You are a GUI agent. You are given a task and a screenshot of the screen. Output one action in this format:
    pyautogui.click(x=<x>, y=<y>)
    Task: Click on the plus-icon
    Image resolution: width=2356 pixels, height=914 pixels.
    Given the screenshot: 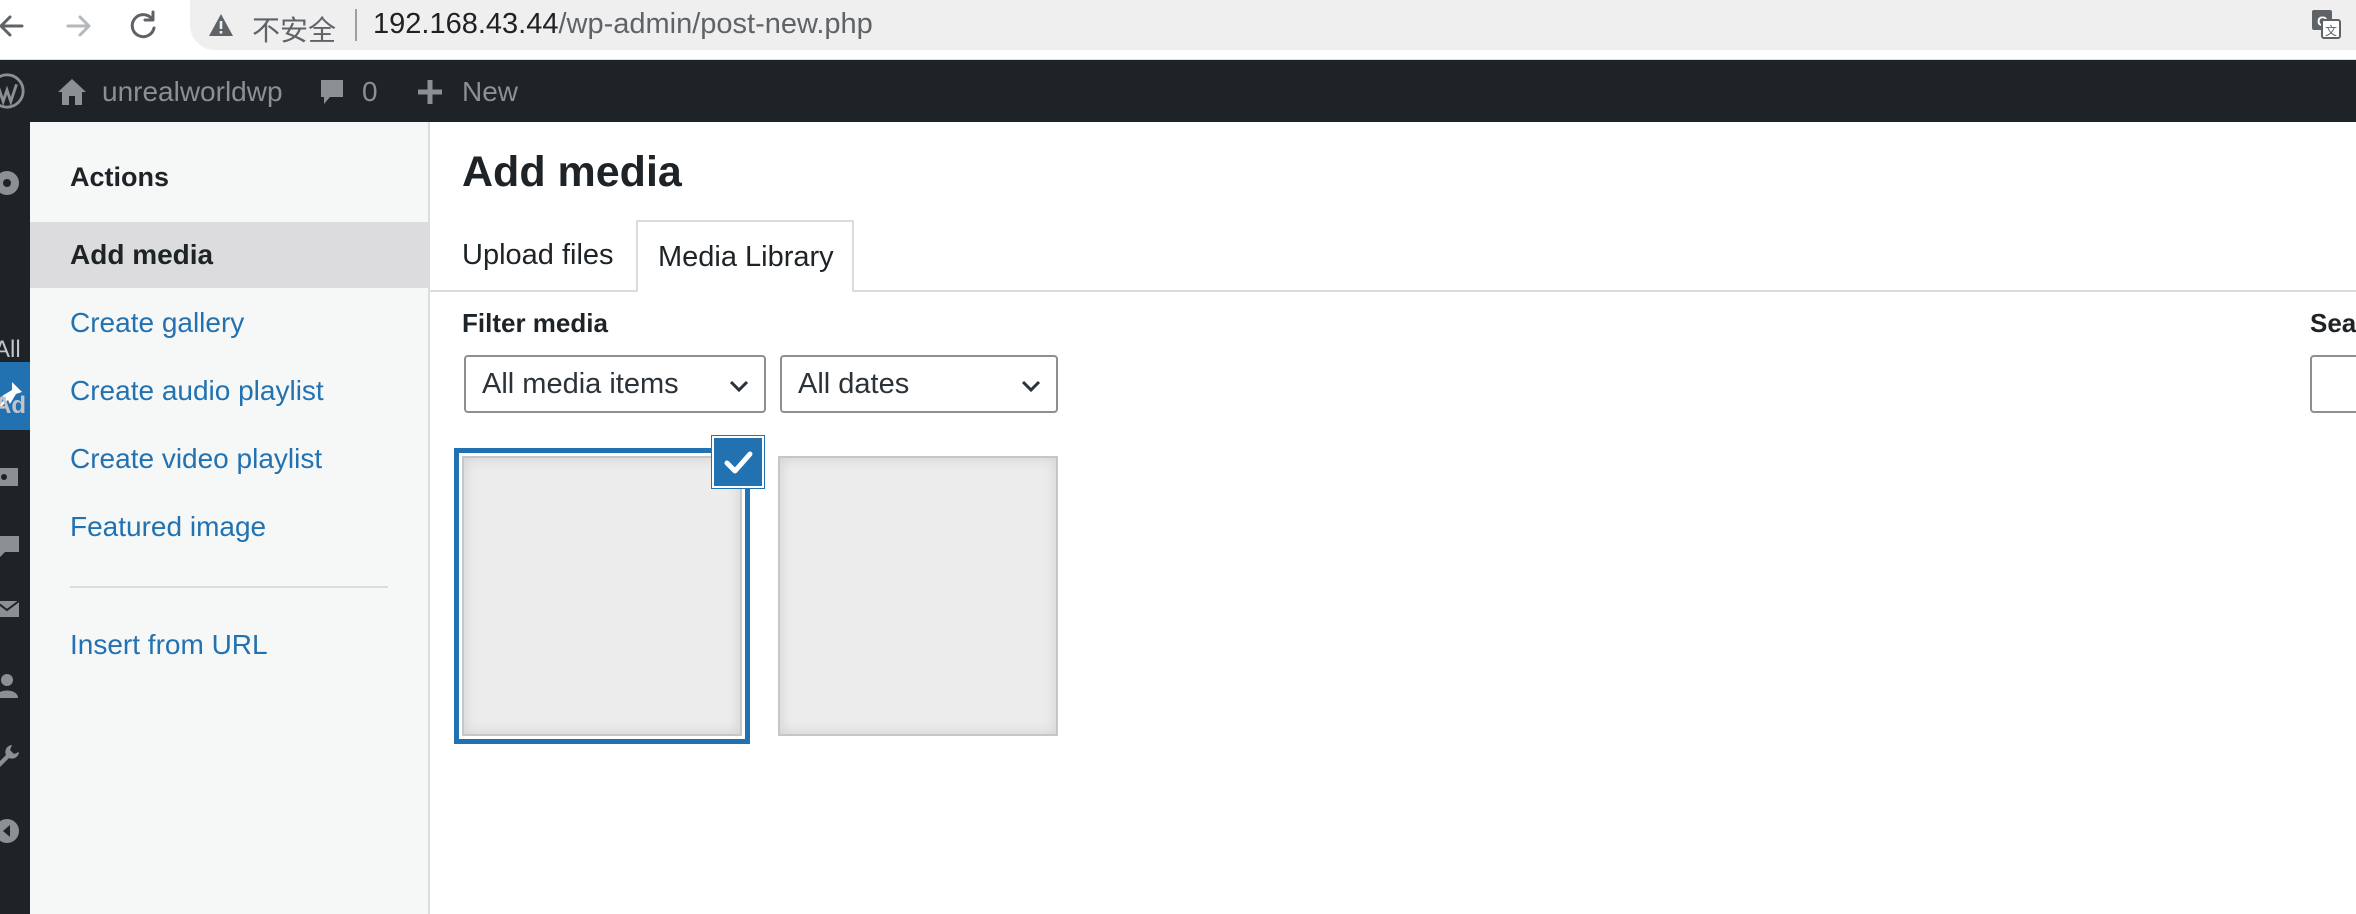 What is the action you would take?
    pyautogui.click(x=430, y=92)
    